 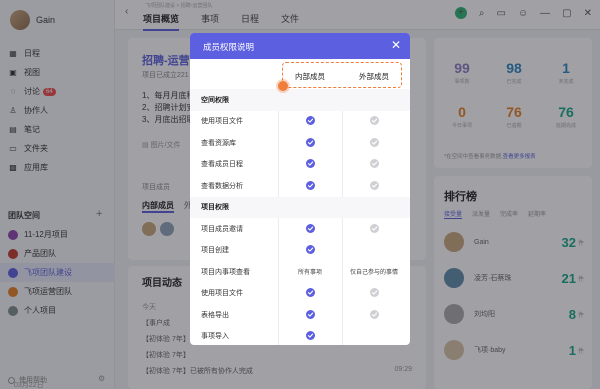 What do you see at coordinates (218, 143) in the screenshot?
I see `permission-label: 查看资源库` at bounding box center [218, 143].